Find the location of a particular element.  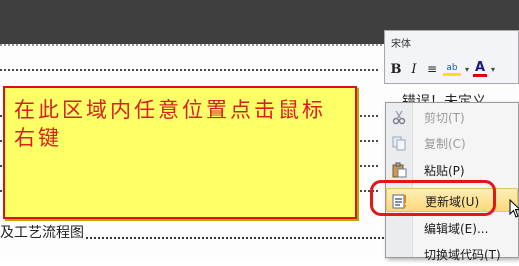

menu-item-label: 粘贴(P) is located at coordinates (444, 171).